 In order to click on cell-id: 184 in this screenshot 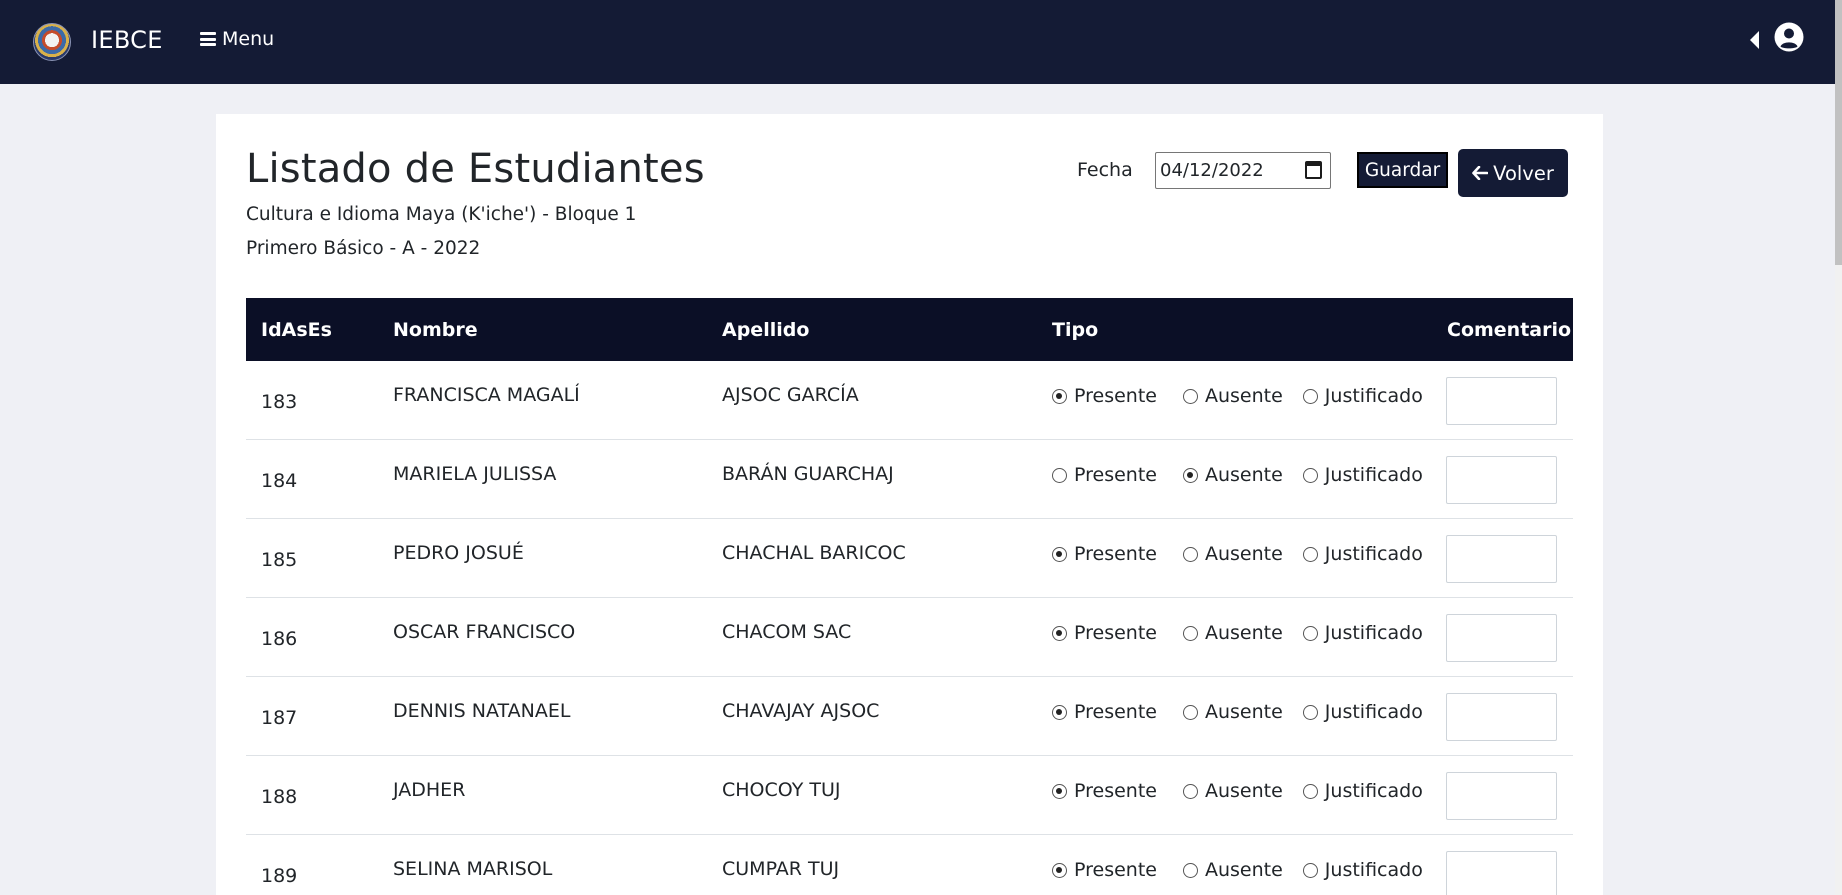, I will do `click(279, 481)`.